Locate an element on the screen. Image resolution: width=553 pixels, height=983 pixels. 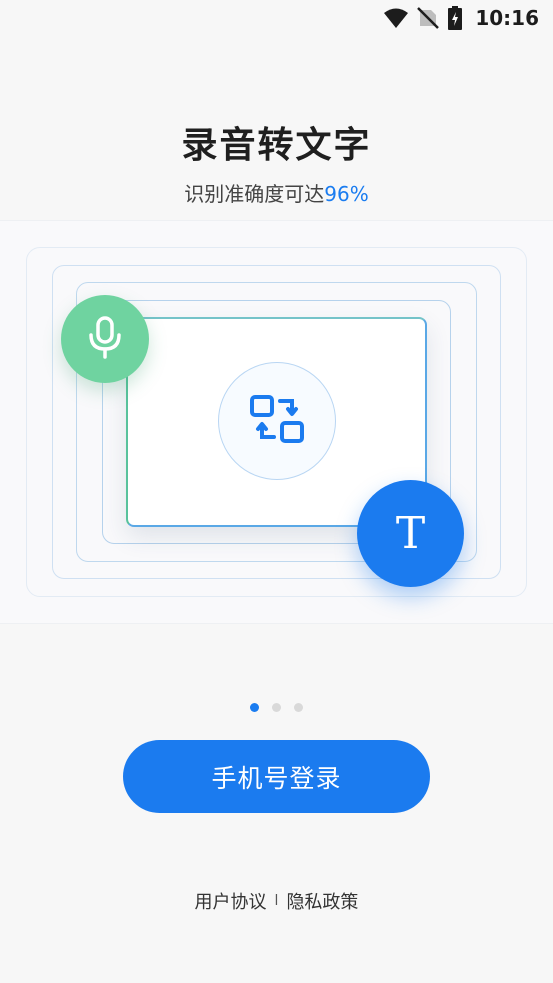
status-time: 10:16 is located at coordinates (507, 18).